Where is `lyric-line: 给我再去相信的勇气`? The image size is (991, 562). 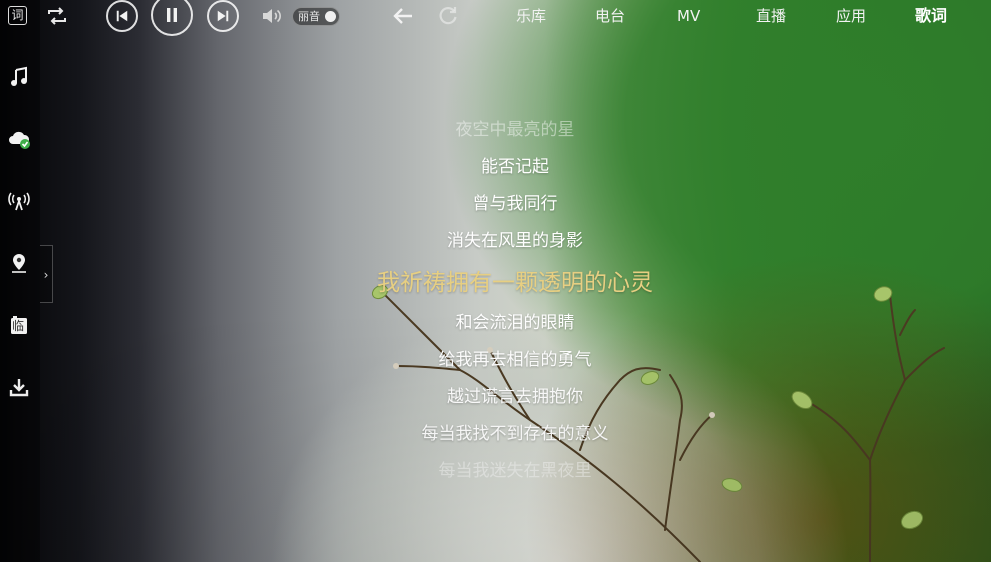 lyric-line: 给我再去相信的勇气 is located at coordinates (515, 357).